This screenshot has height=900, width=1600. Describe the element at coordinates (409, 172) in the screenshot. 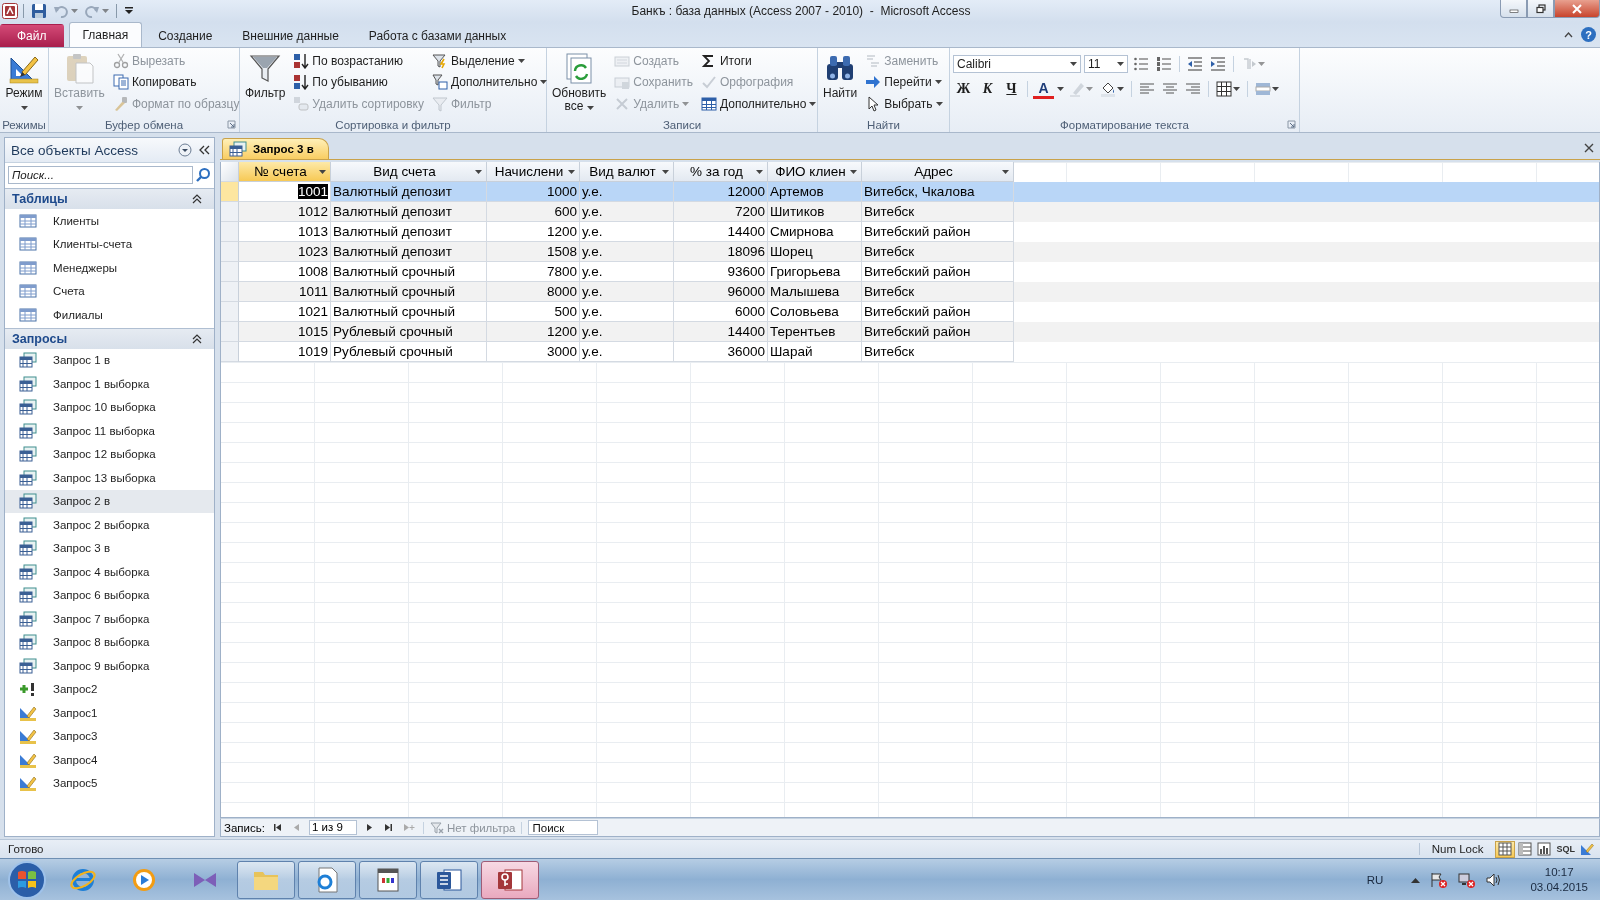

I see `column-header: Вид счета` at that location.